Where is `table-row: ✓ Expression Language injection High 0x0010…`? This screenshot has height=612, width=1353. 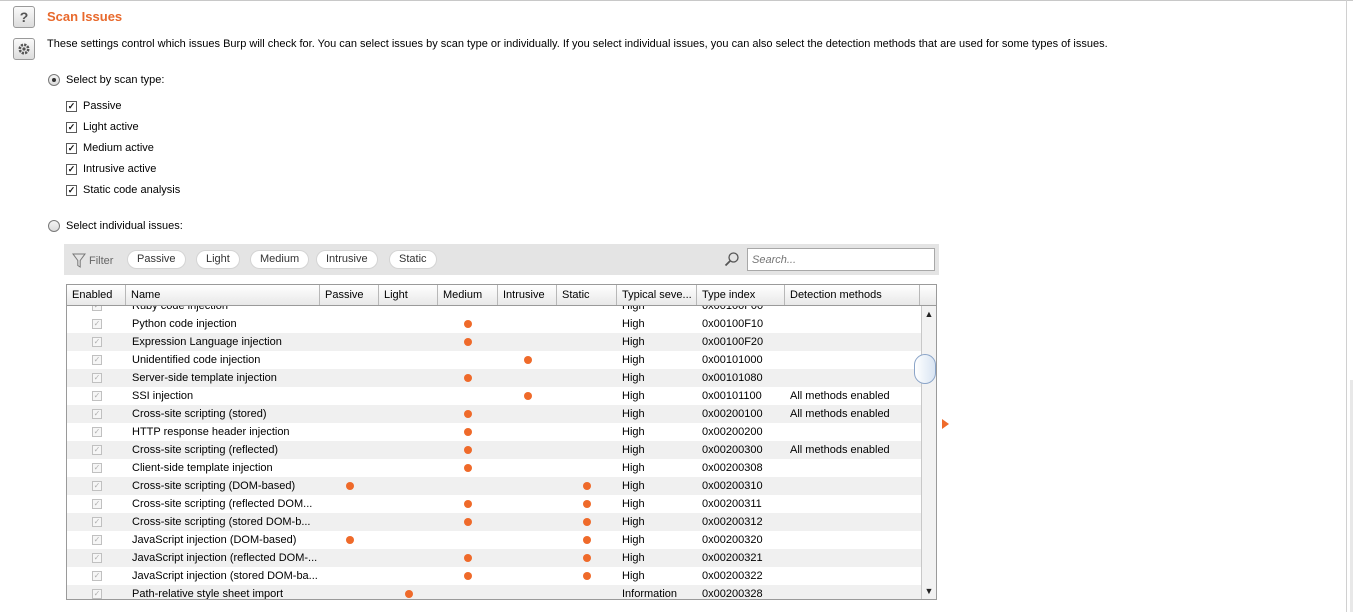
table-row: ✓ Expression Language injection High 0x0010… is located at coordinates (494, 342).